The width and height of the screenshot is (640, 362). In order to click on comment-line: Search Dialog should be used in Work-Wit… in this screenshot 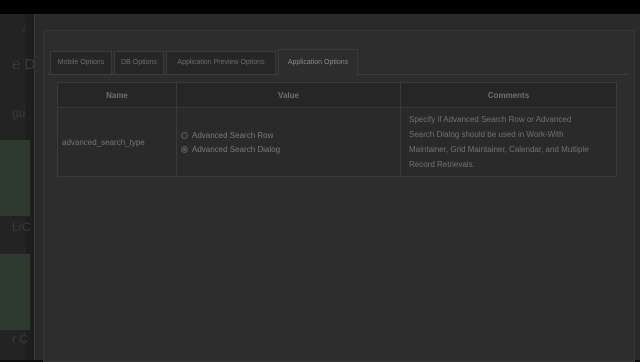, I will do `click(486, 134)`.